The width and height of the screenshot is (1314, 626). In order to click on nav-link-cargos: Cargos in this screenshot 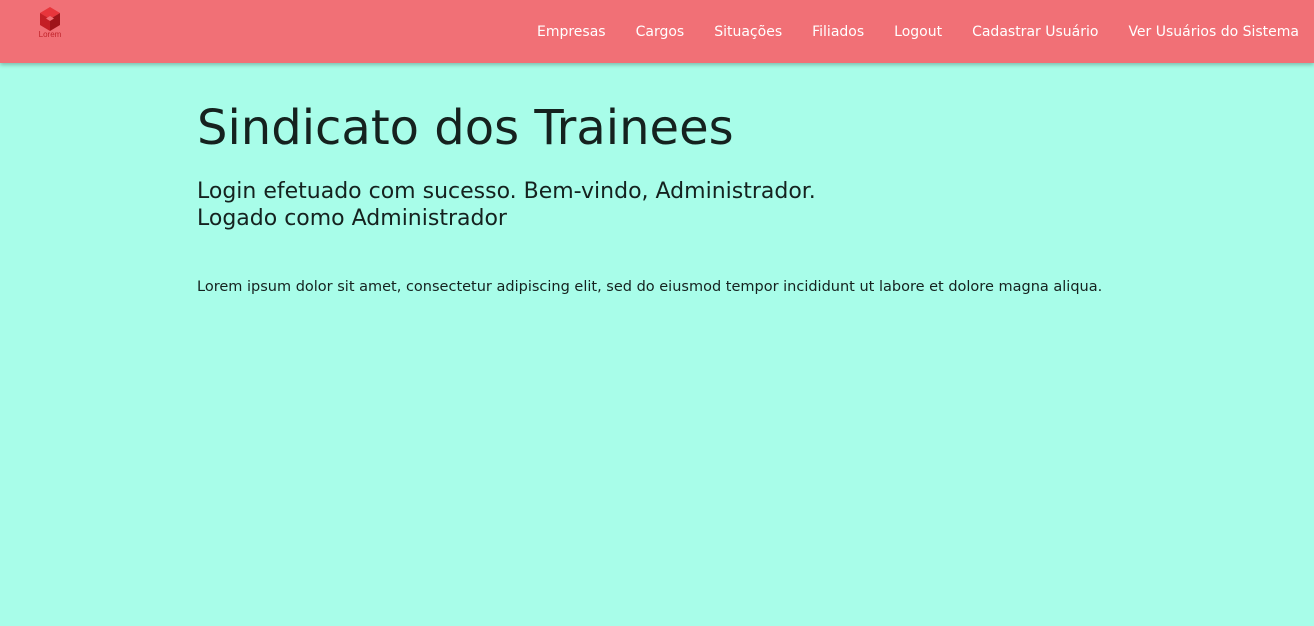, I will do `click(660, 32)`.